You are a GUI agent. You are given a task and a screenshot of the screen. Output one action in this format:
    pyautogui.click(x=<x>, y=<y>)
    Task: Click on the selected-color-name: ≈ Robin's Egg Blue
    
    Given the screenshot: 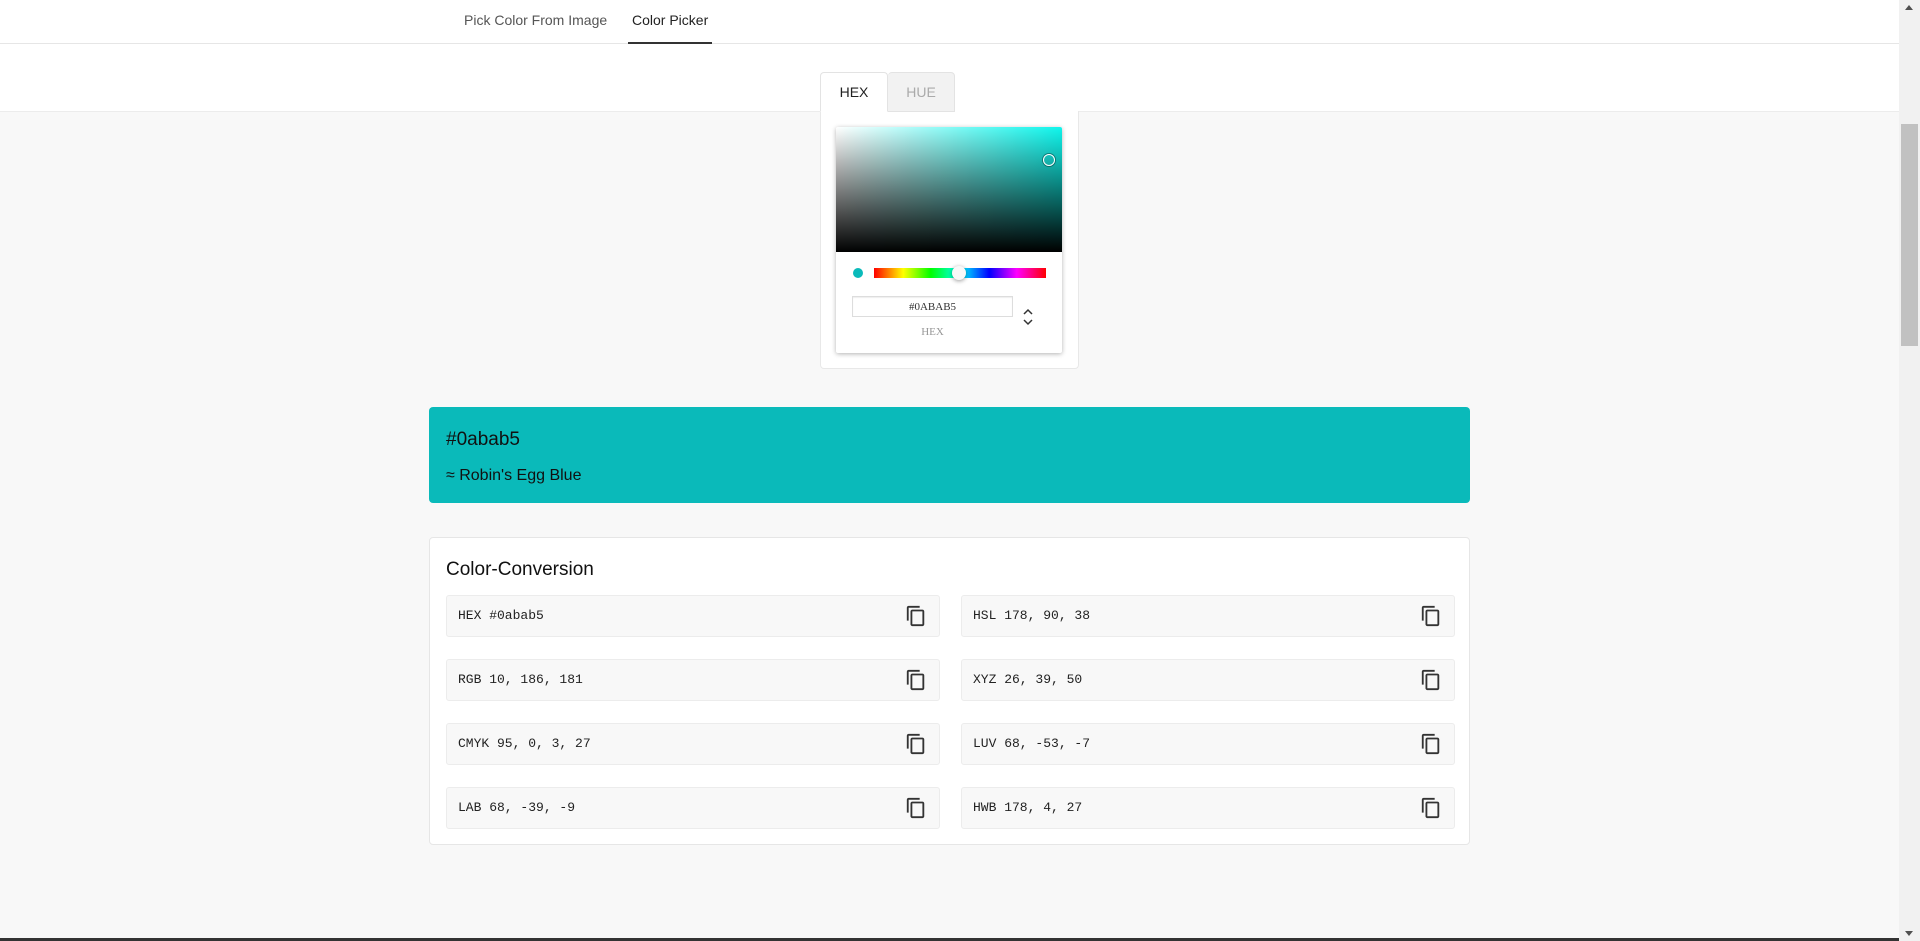 What is the action you would take?
    pyautogui.click(x=514, y=475)
    